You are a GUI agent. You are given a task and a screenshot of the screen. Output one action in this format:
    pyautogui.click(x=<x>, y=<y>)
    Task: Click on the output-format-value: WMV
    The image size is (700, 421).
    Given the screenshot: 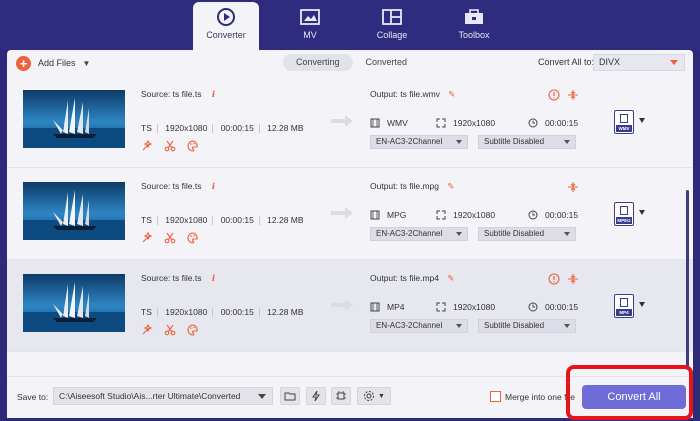 What is the action you would take?
    pyautogui.click(x=397, y=123)
    